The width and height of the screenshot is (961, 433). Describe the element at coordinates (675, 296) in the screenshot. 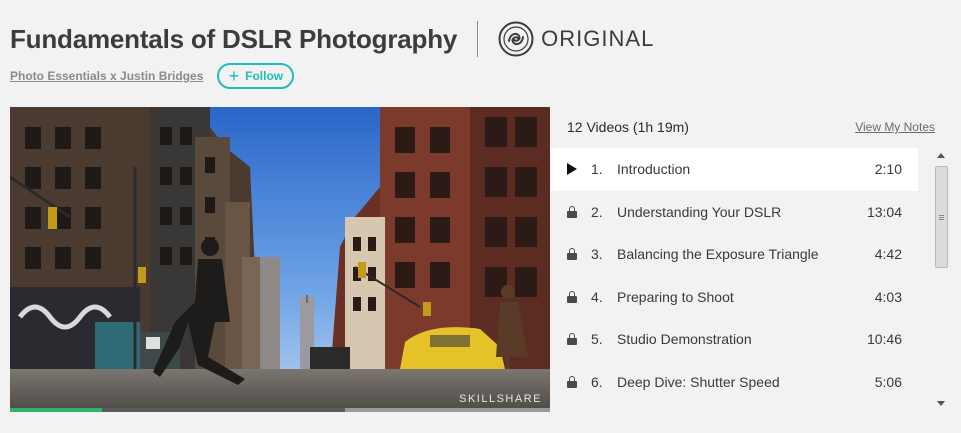

I see `lesson-title: Preparing to Shoot` at that location.